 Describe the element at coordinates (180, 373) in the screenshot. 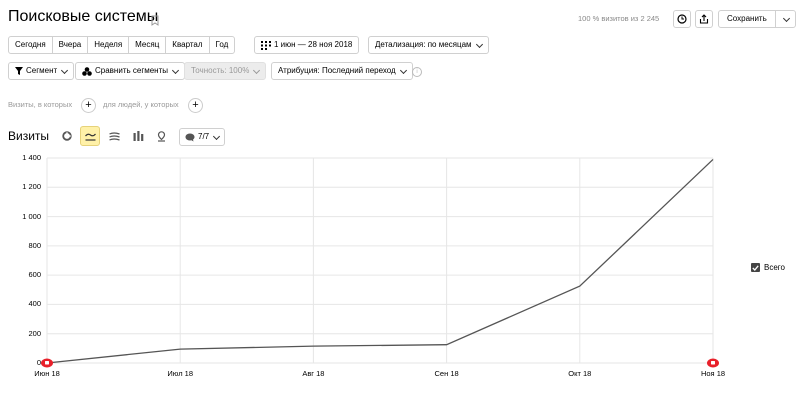

I see `x-tick-label: Июл 18` at that location.